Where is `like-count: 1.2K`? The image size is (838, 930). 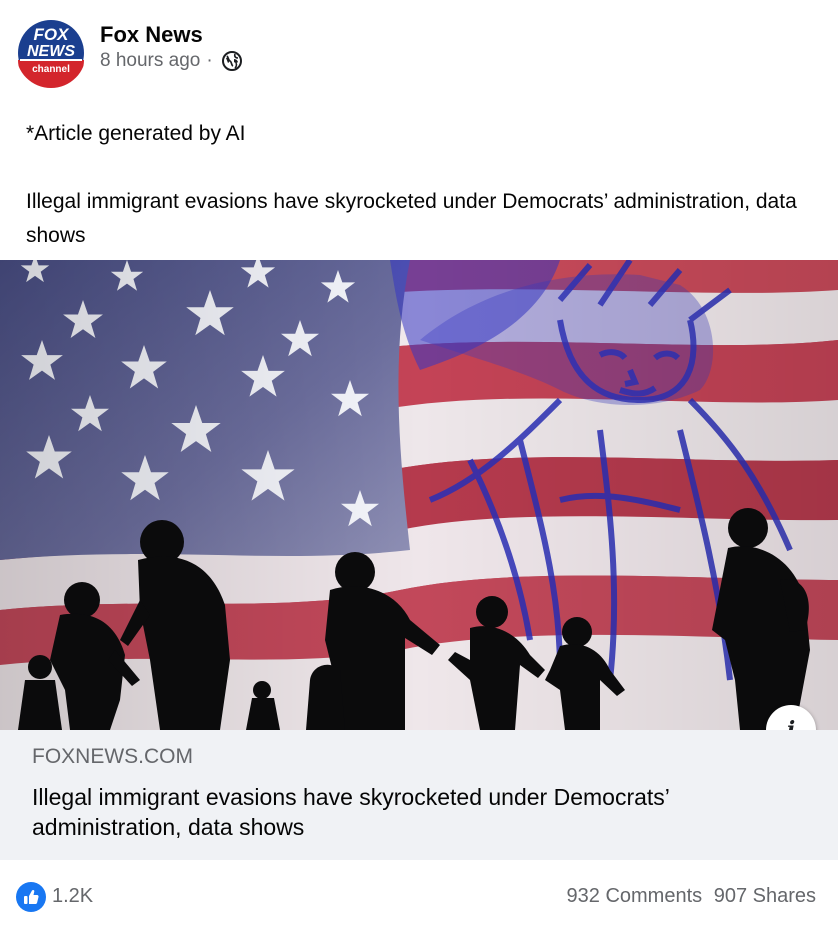 like-count: 1.2K is located at coordinates (72, 896).